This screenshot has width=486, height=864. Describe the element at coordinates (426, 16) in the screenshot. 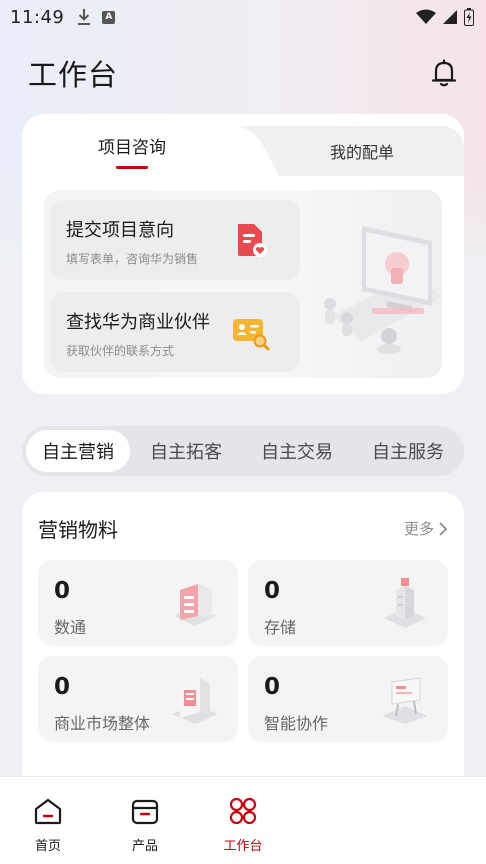

I see `wifi-icon` at that location.